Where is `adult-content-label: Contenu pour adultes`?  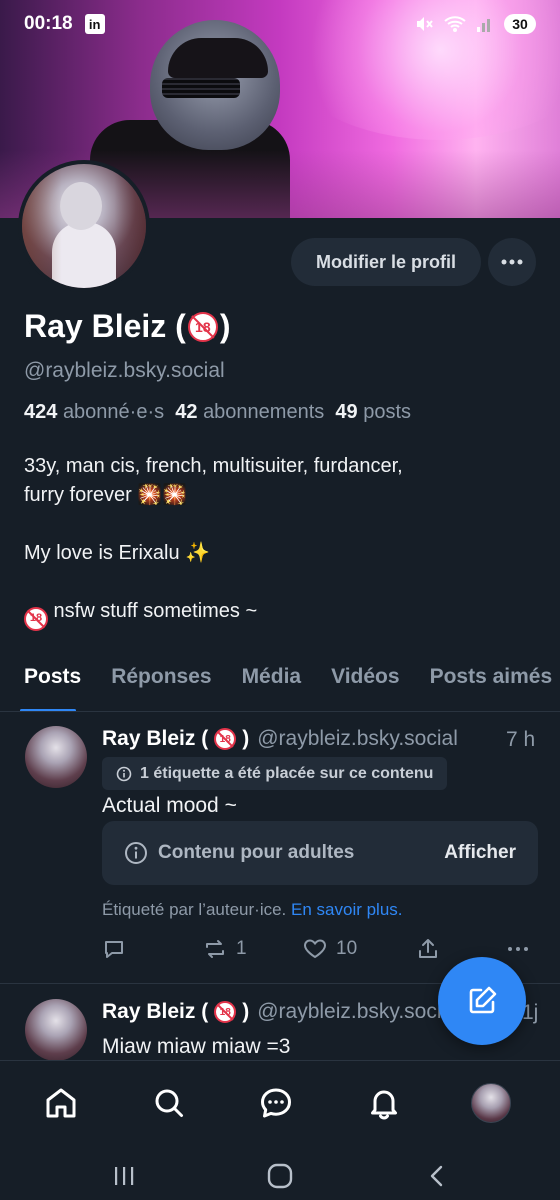 adult-content-label: Contenu pour adultes is located at coordinates (256, 852).